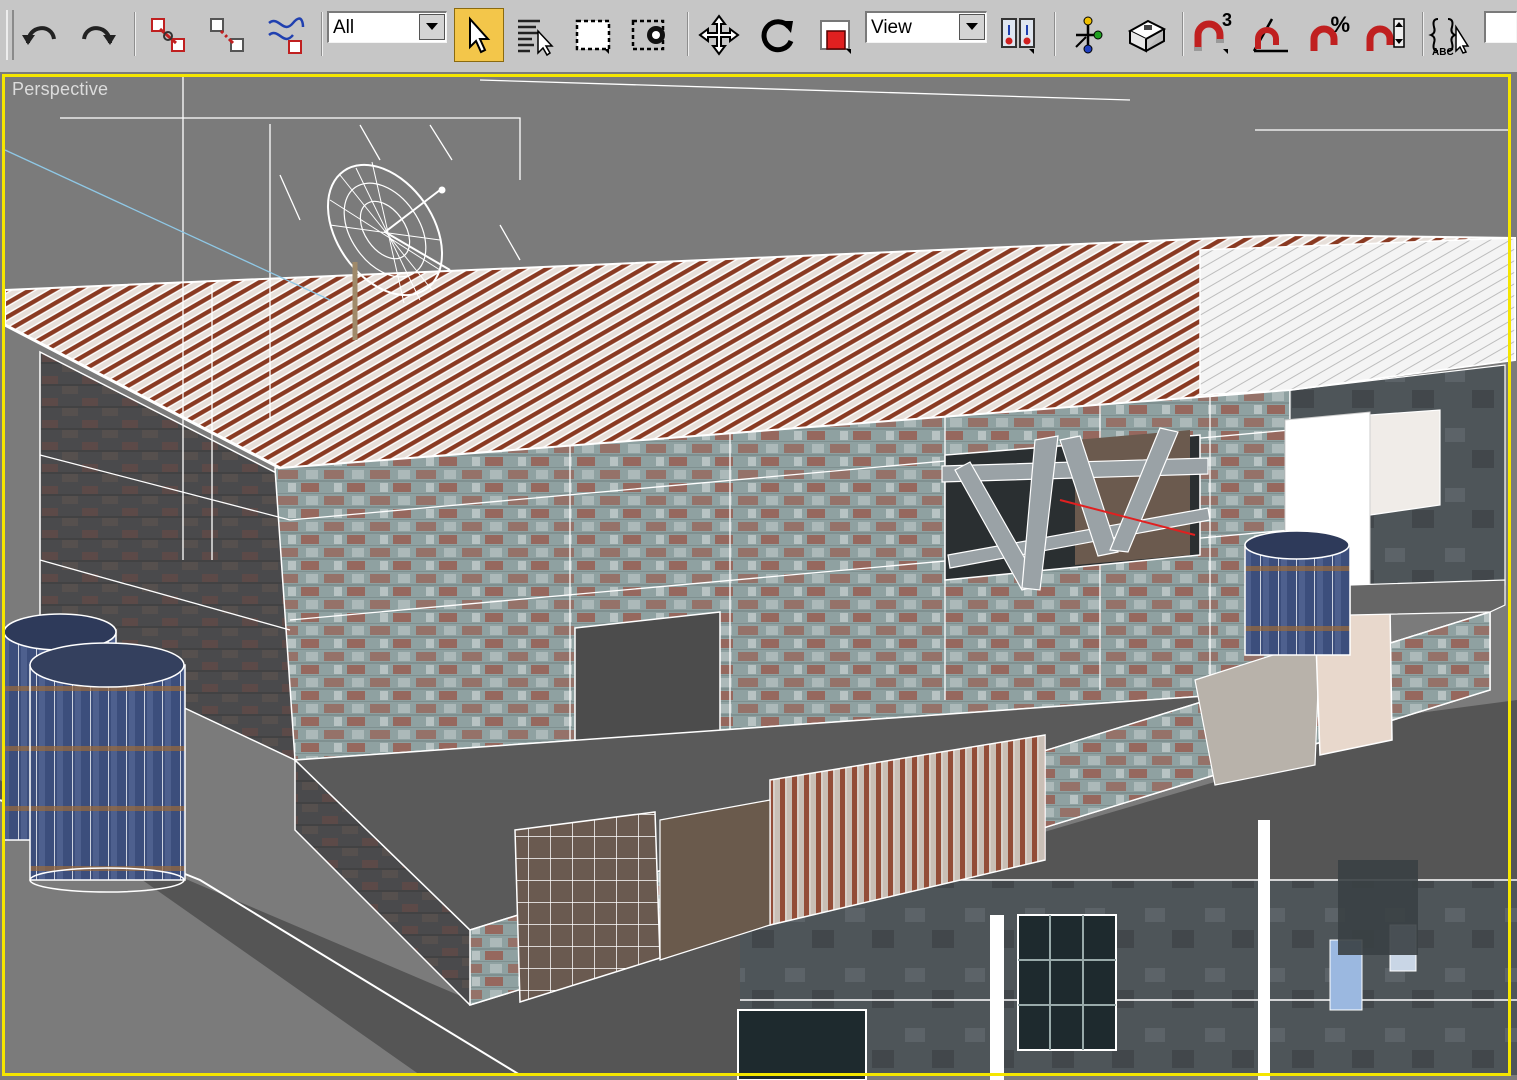 The image size is (1517, 1080). What do you see at coordinates (835, 35) in the screenshot?
I see `select-and-scale-button` at bounding box center [835, 35].